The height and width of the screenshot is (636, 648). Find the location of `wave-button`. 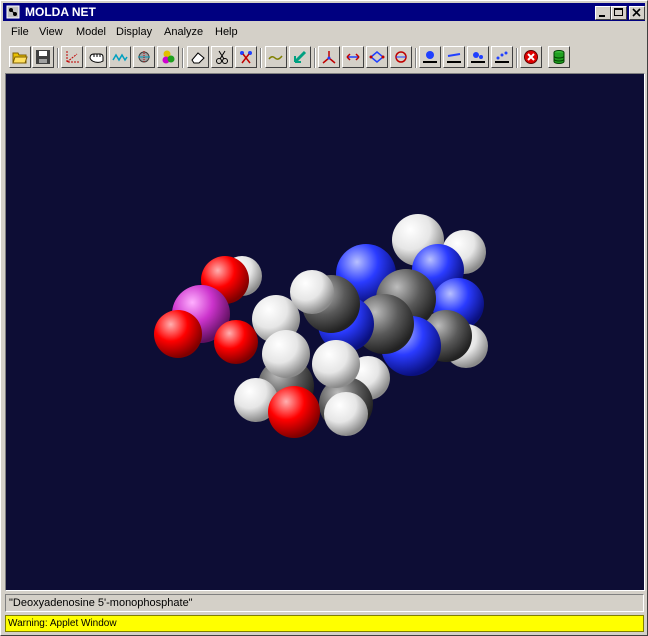

wave-button is located at coordinates (120, 57).